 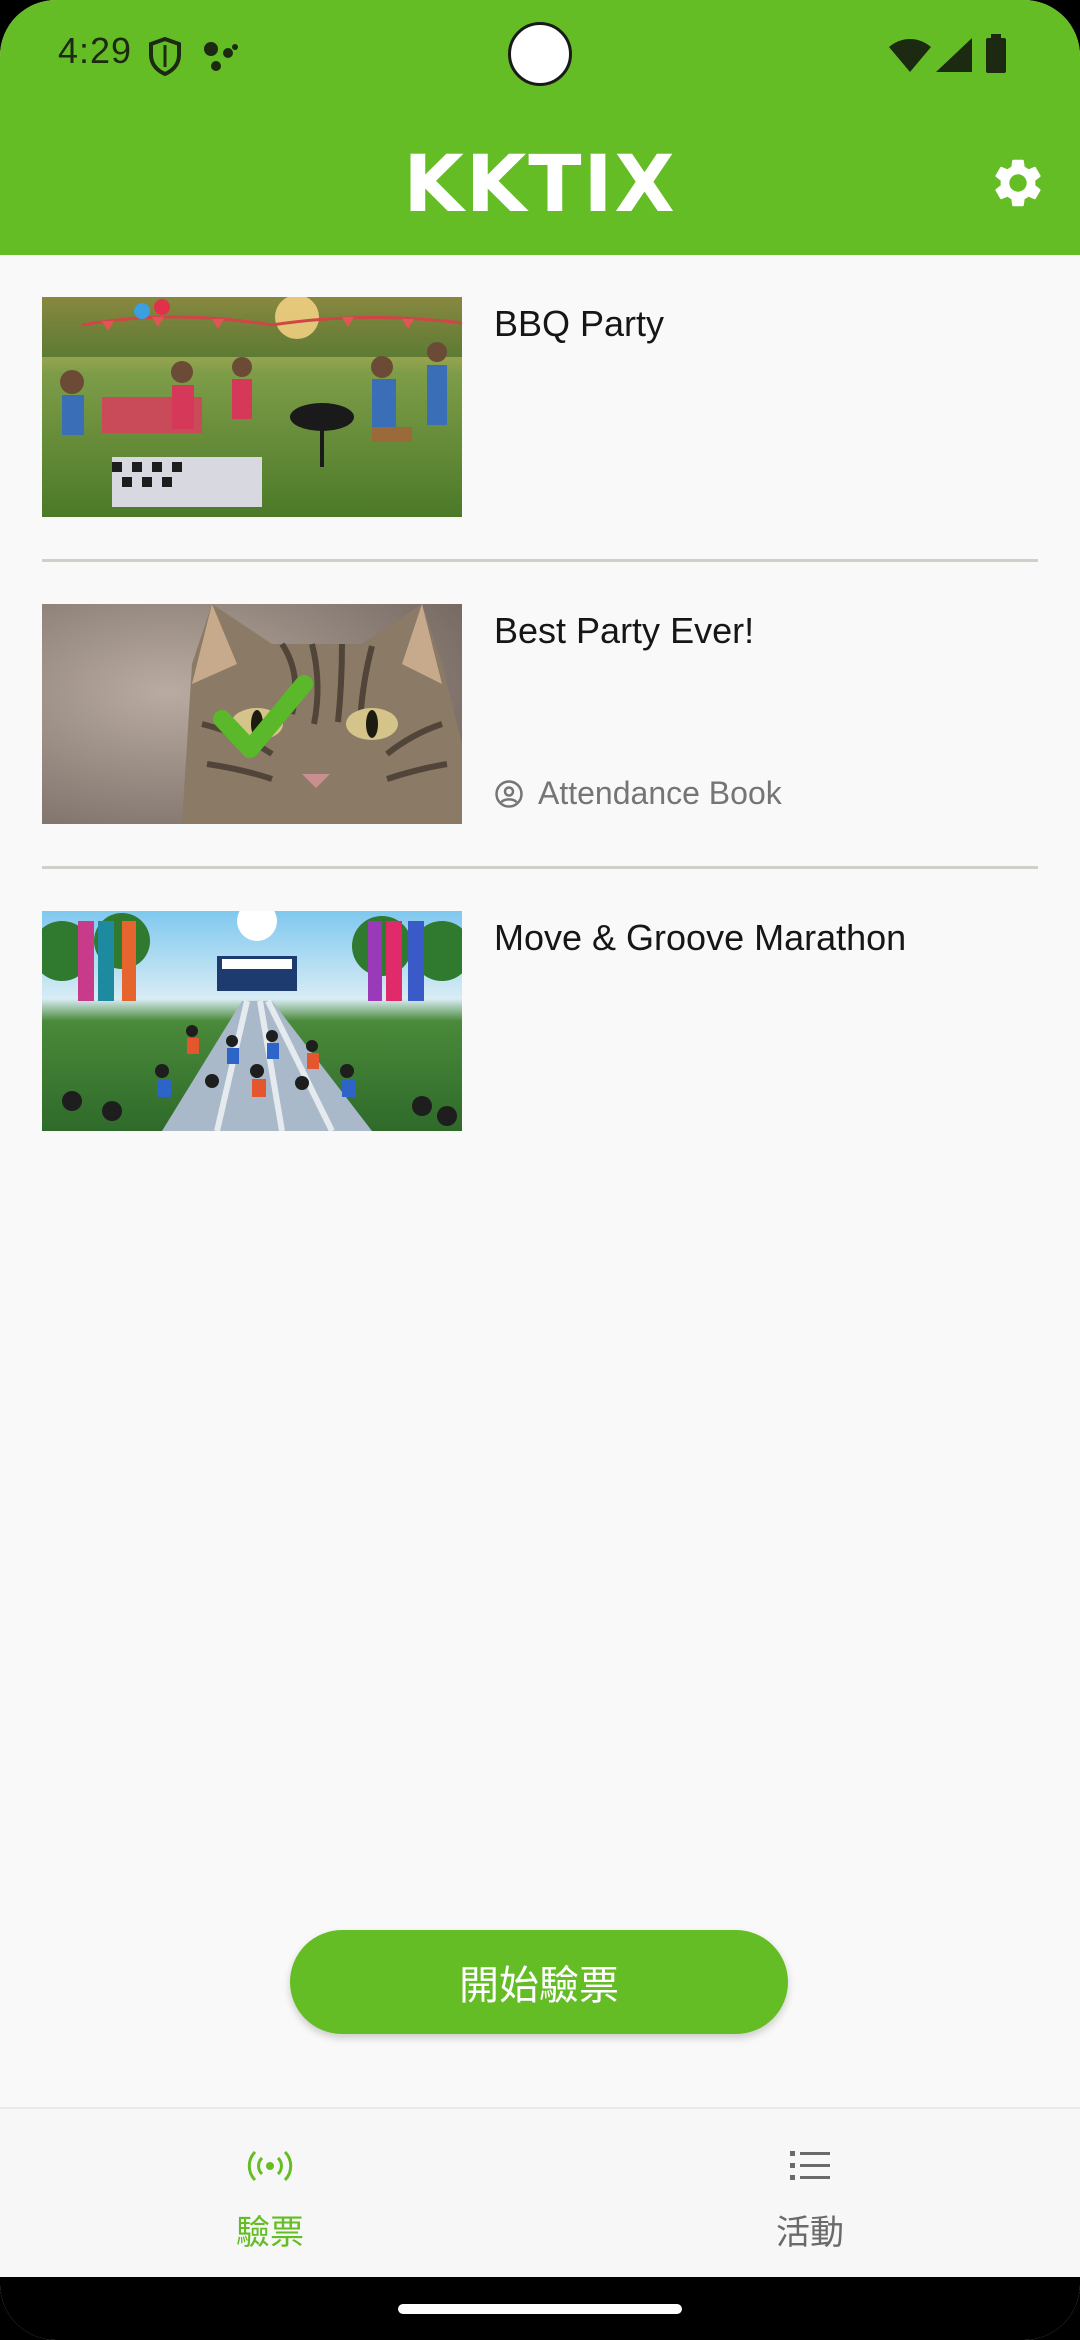 What do you see at coordinates (996, 53) in the screenshot?
I see `battery-icon` at bounding box center [996, 53].